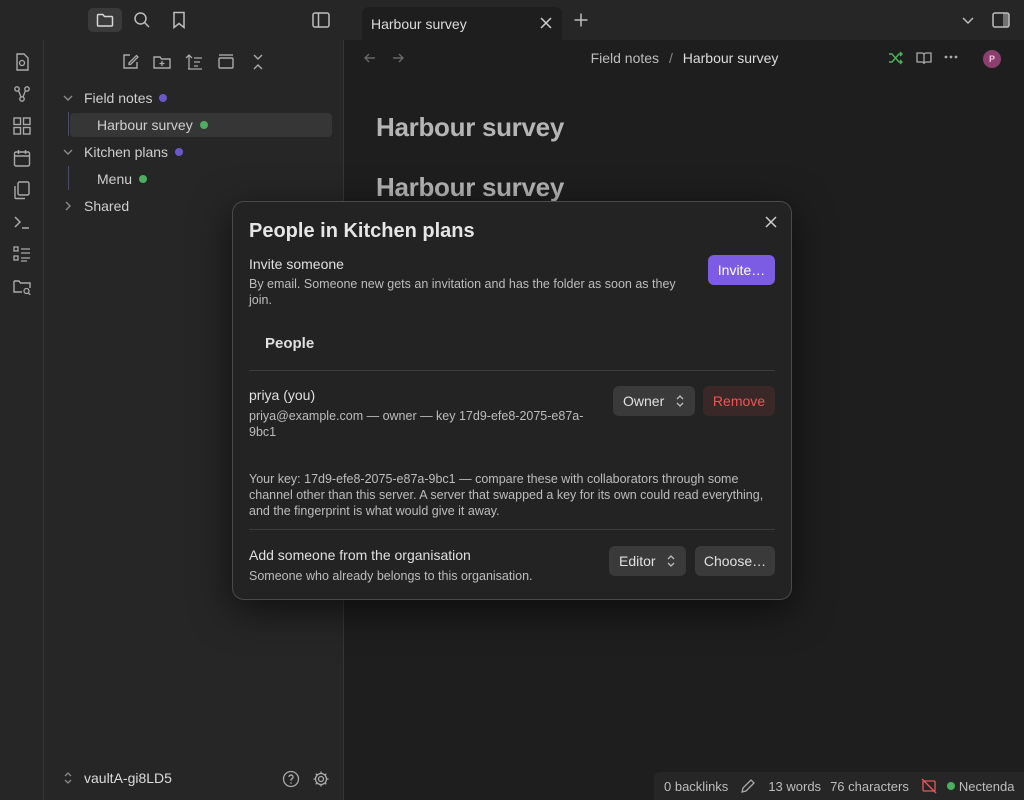  What do you see at coordinates (731, 58) in the screenshot?
I see `breadcrumb-current: Harbour survey` at bounding box center [731, 58].